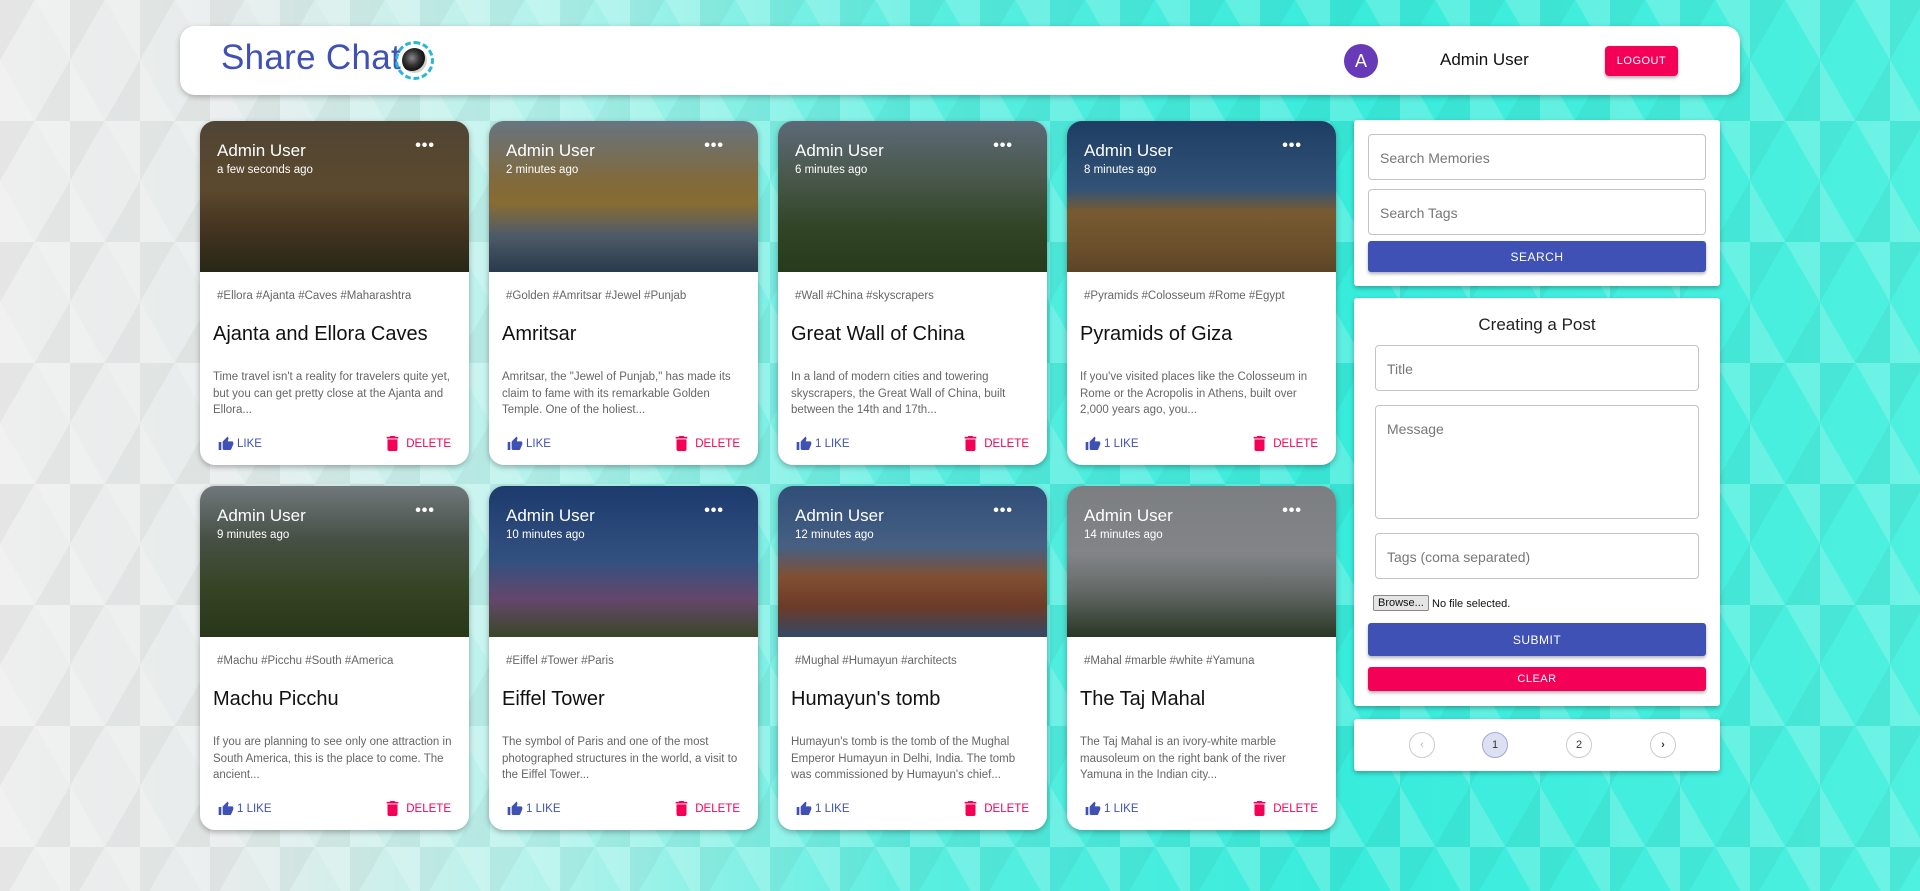 This screenshot has width=1920, height=891. What do you see at coordinates (539, 334) in the screenshot?
I see `post-title: Amritsar` at bounding box center [539, 334].